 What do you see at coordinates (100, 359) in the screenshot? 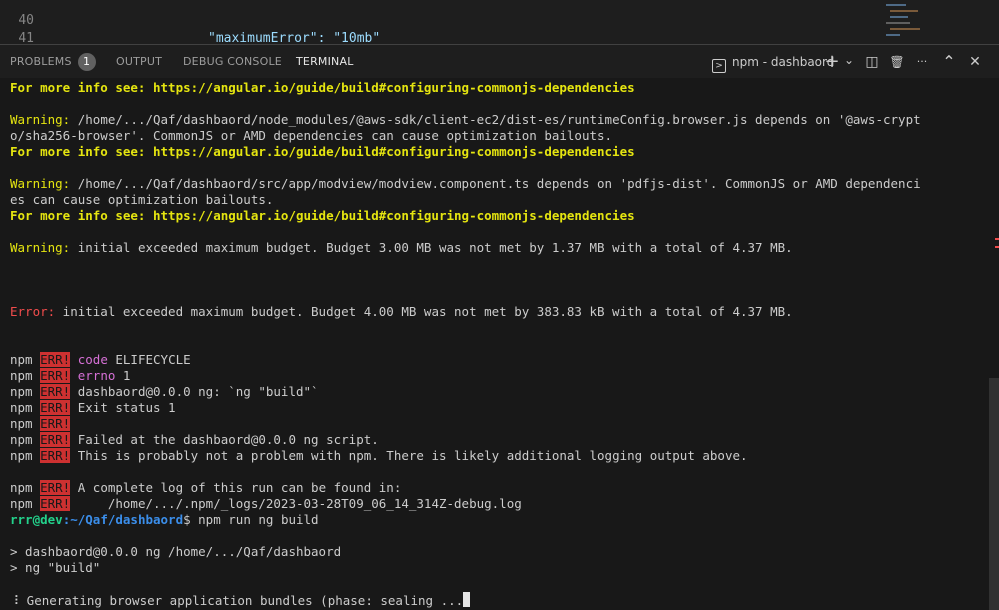
I see `terminal-line: npm ERR! code ELIFECYCLE` at bounding box center [100, 359].